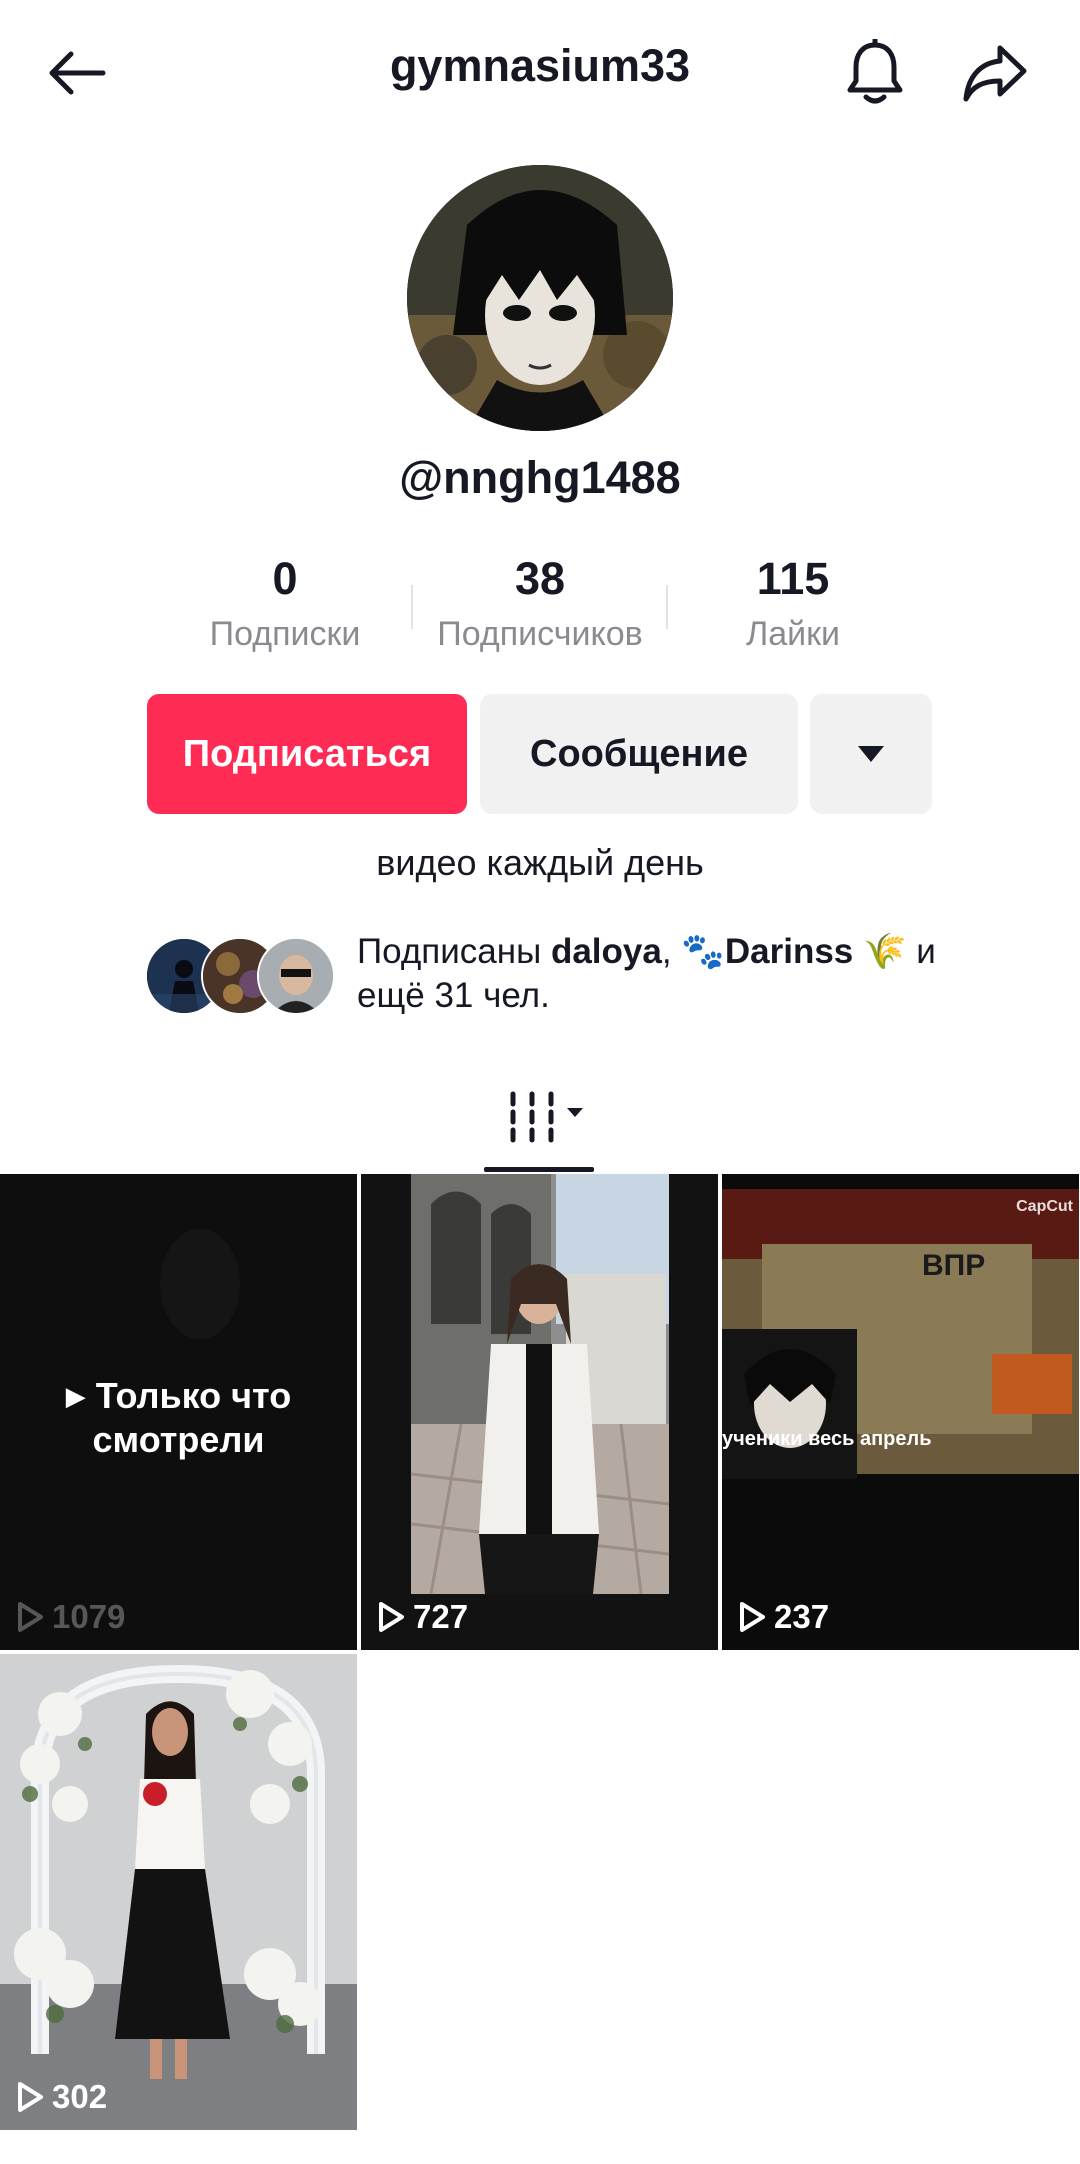  I want to click on view-count: 302, so click(61, 2097).